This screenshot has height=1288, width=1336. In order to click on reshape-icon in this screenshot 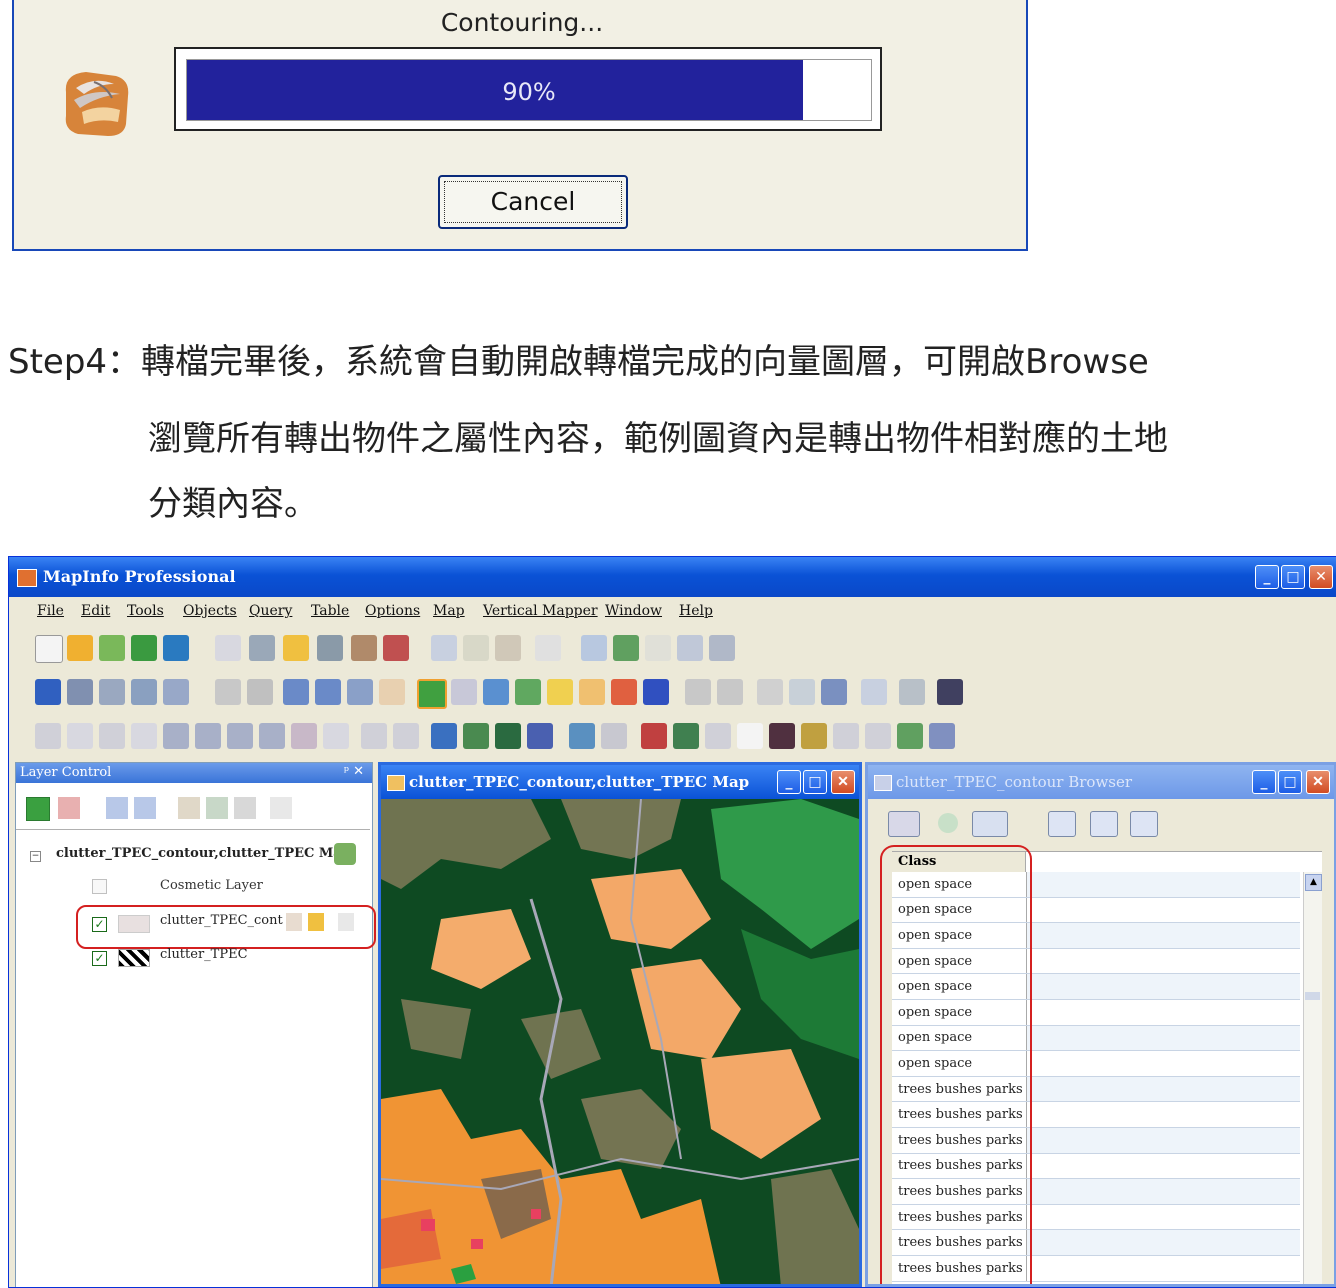, I will do `click(374, 736)`.